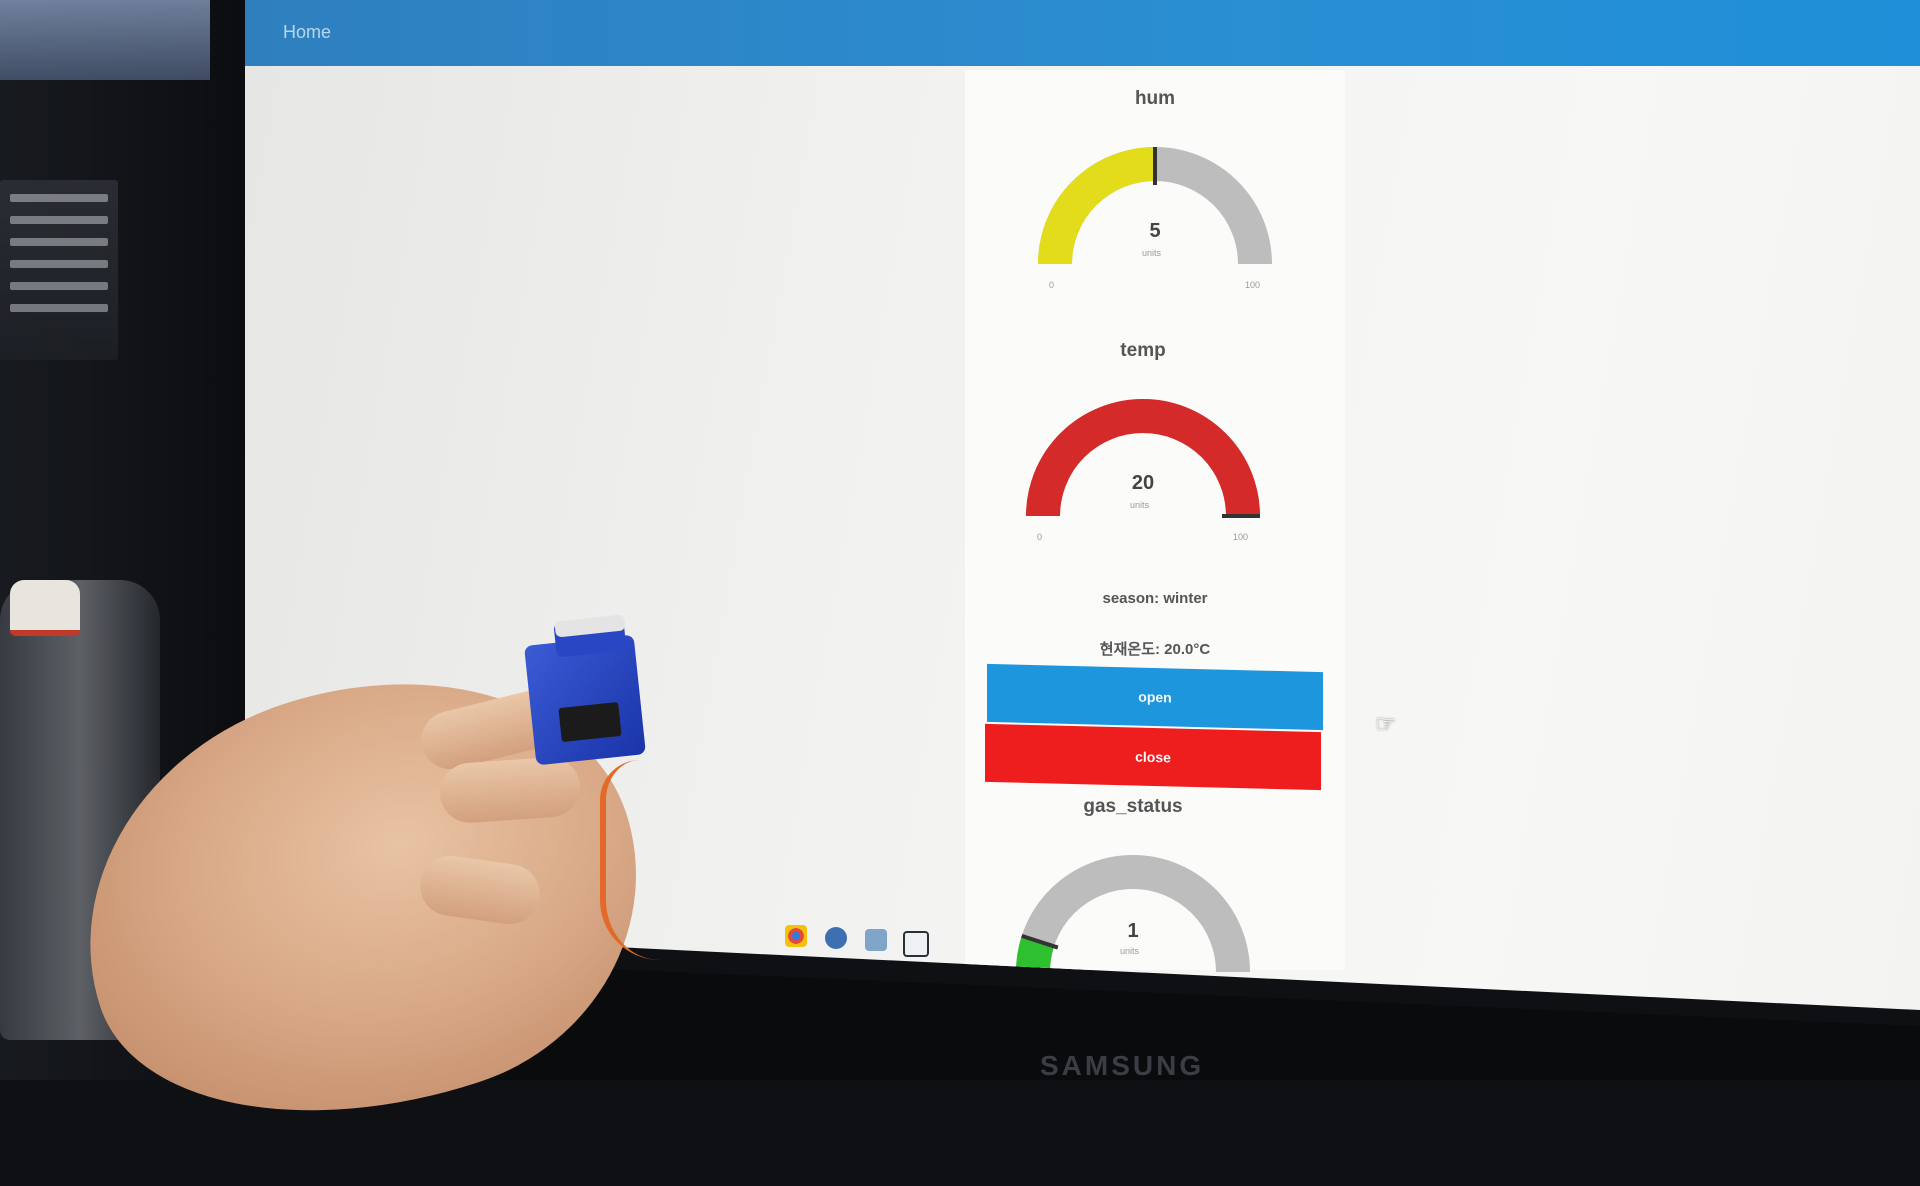 This screenshot has width=1920, height=1186. Describe the element at coordinates (45, 608) in the screenshot. I see `bottle-cap` at that location.